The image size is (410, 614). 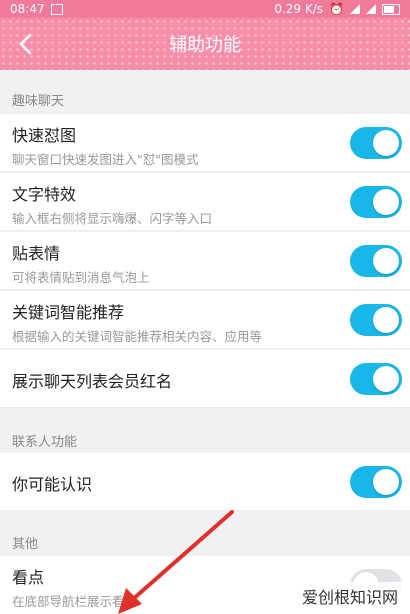 What do you see at coordinates (349, 596) in the screenshot?
I see `watermark: 爱创根知识网` at bounding box center [349, 596].